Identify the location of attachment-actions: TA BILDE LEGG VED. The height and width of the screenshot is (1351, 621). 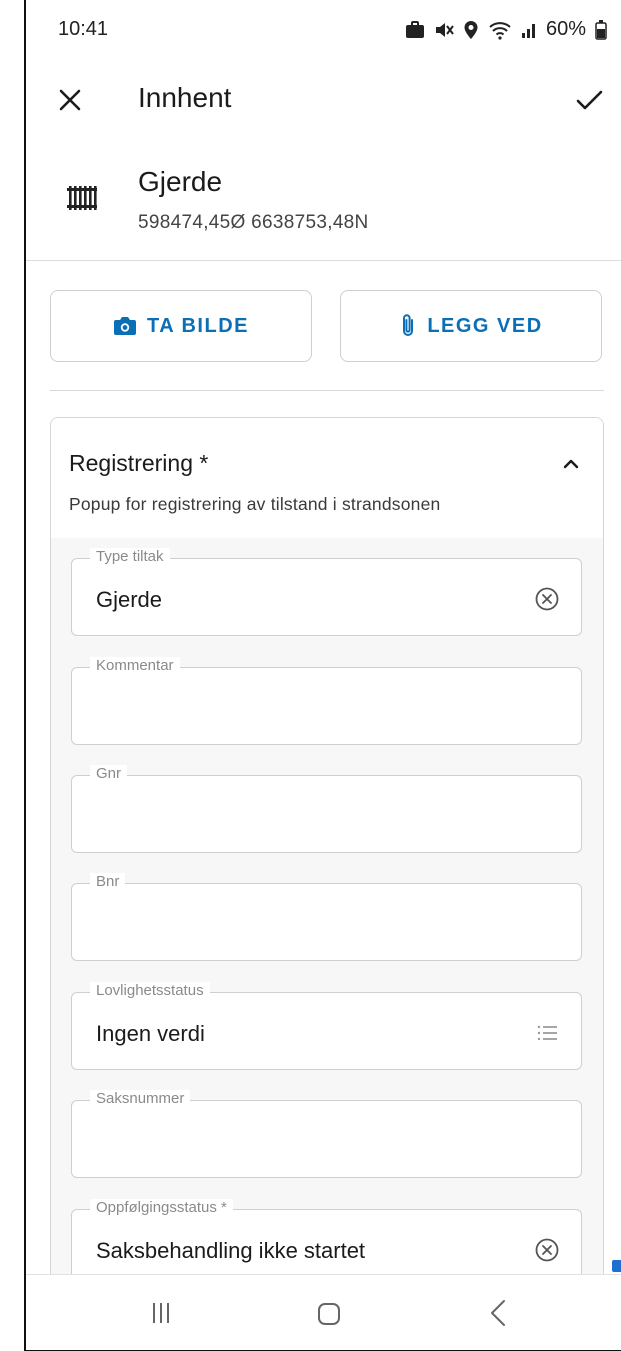
(327, 327).